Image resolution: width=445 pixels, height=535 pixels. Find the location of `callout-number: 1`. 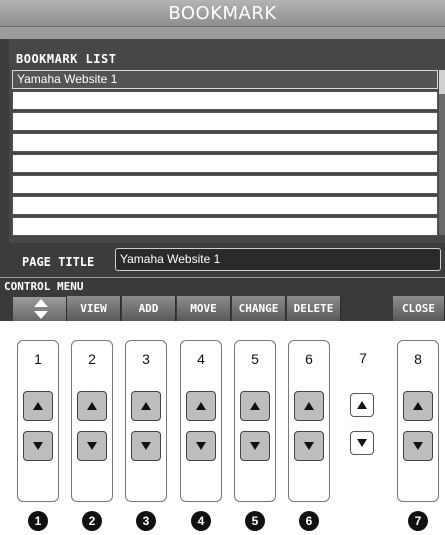

callout-number: 1 is located at coordinates (38, 521).